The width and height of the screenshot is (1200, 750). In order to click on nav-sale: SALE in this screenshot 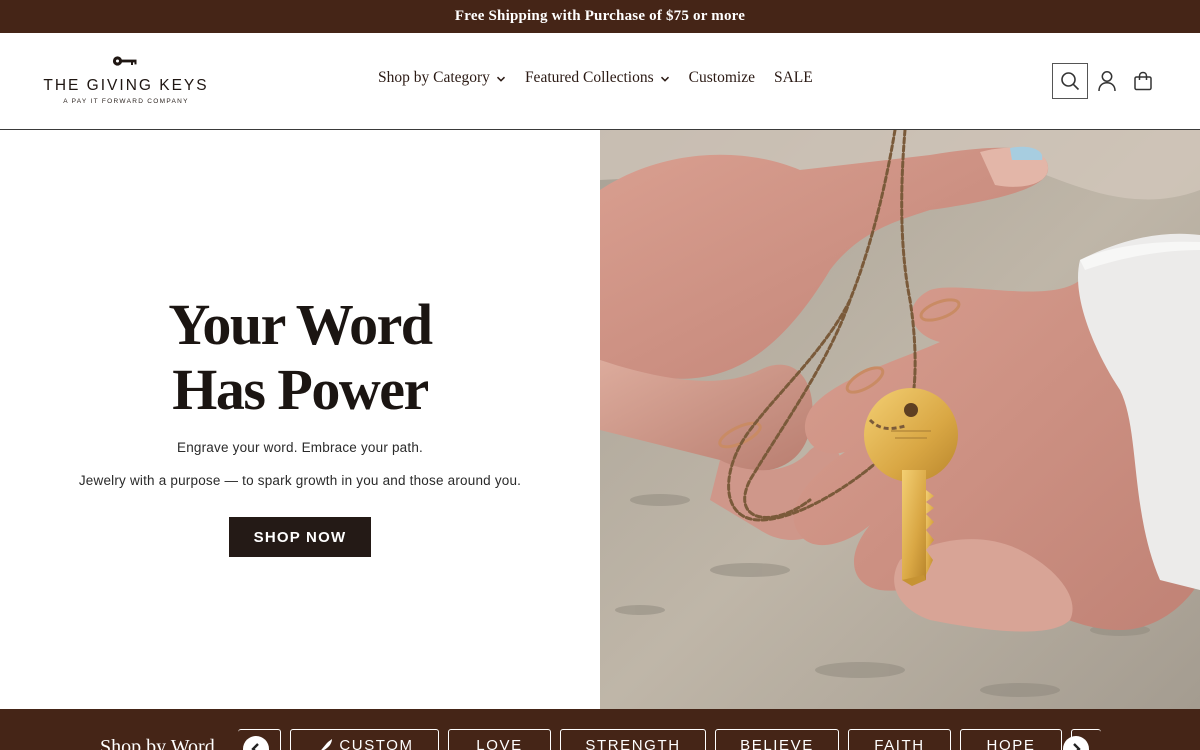, I will do `click(793, 78)`.